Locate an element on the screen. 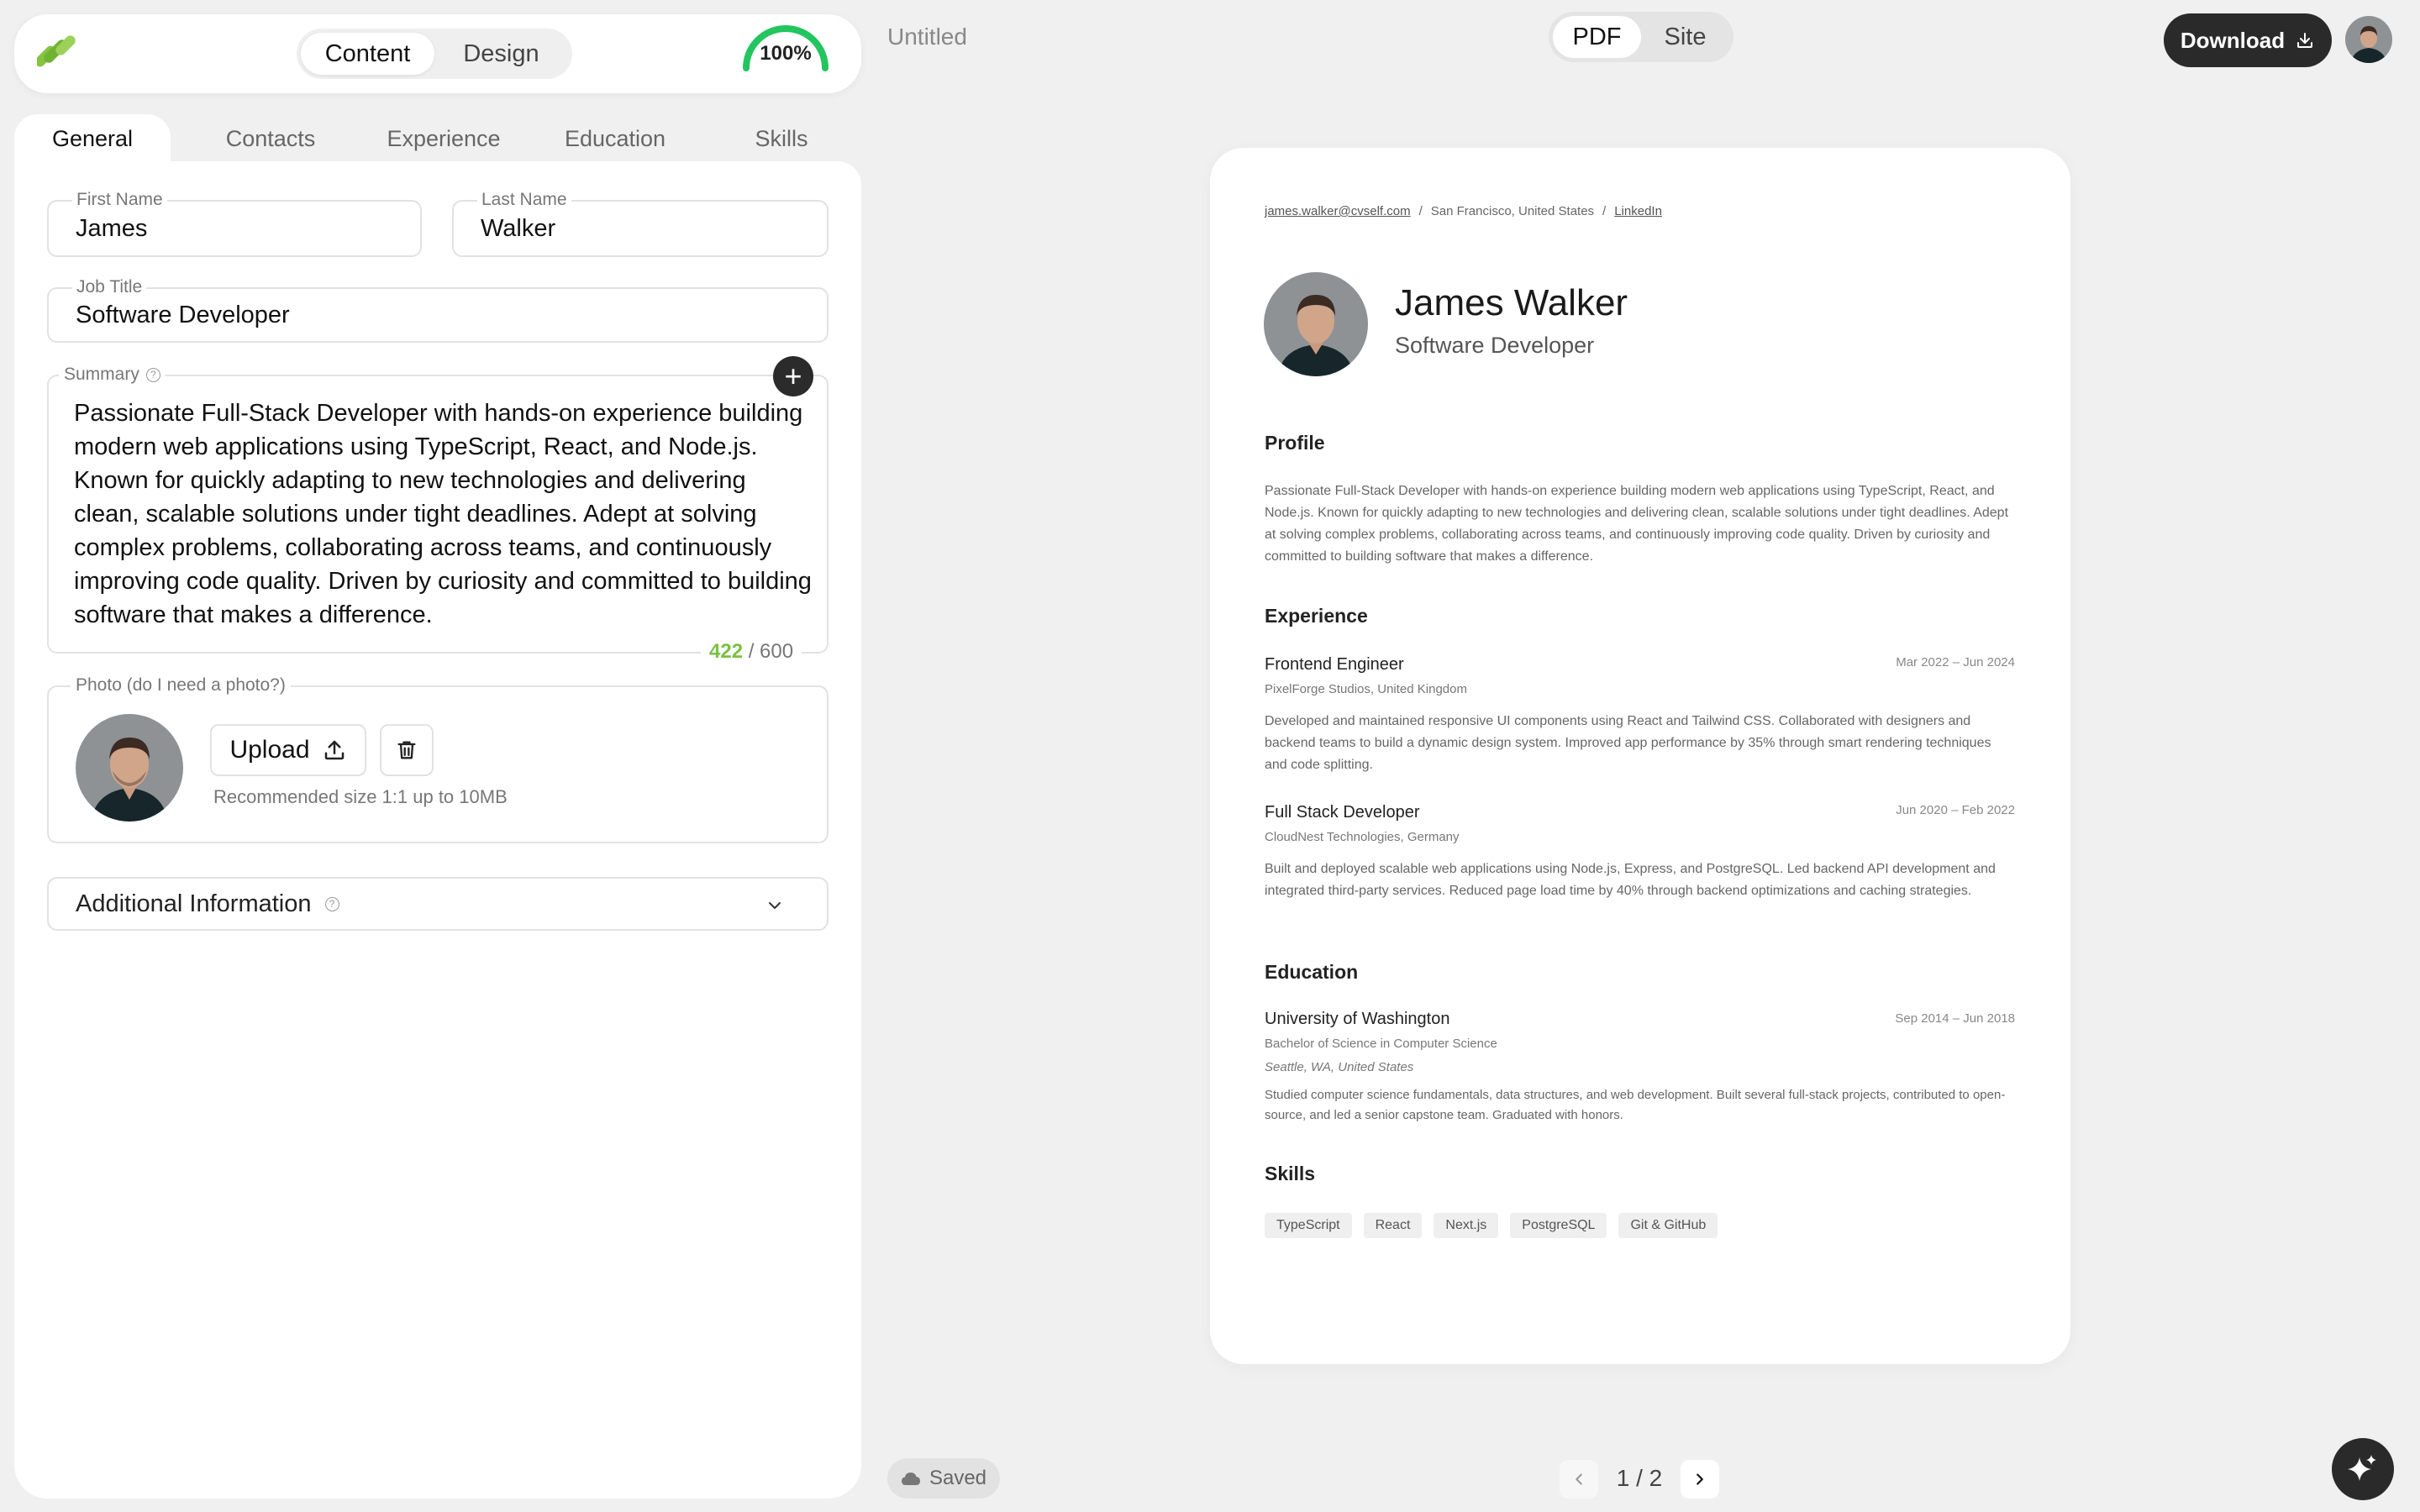 The image size is (2420, 1512). resume-experience-heading: Experience is located at coordinates (1316, 616).